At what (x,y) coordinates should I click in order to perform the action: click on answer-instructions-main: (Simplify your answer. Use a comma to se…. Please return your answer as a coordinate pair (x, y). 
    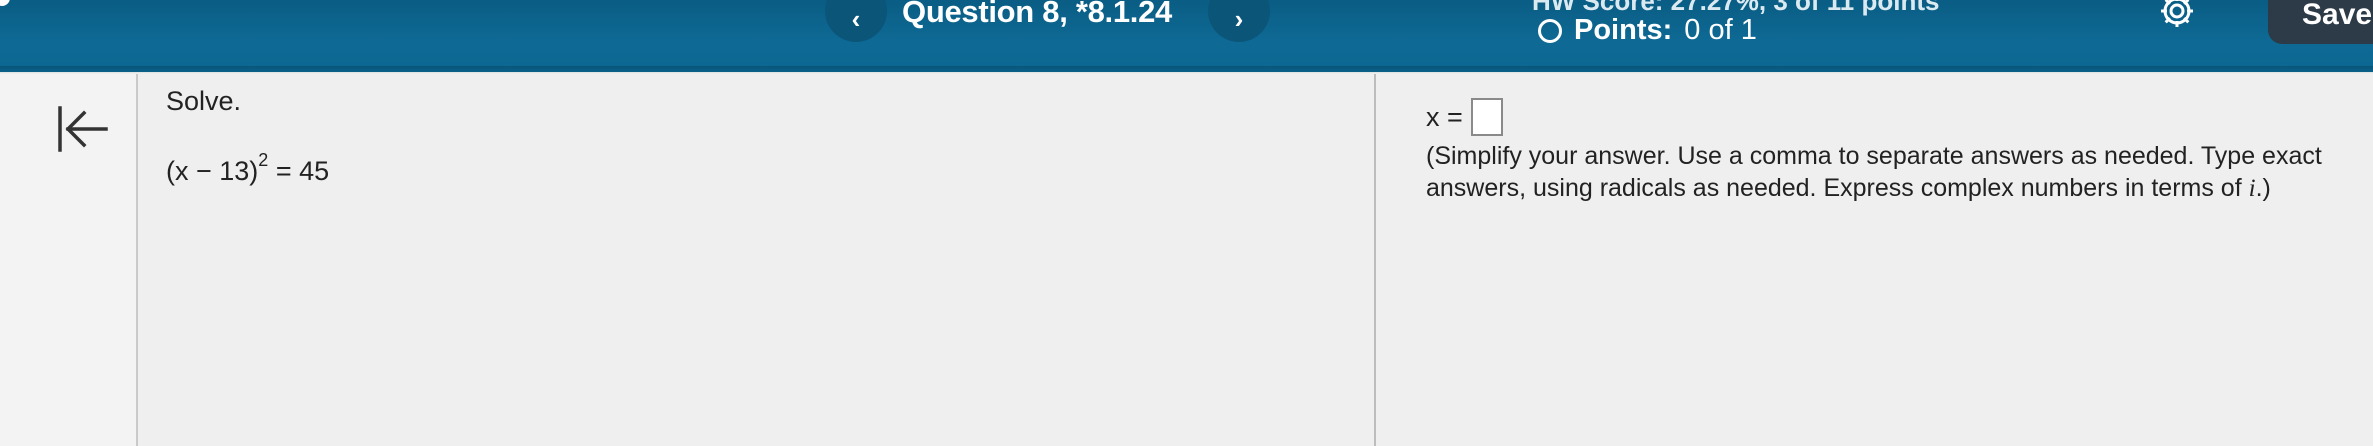
    Looking at the image, I should click on (1874, 172).